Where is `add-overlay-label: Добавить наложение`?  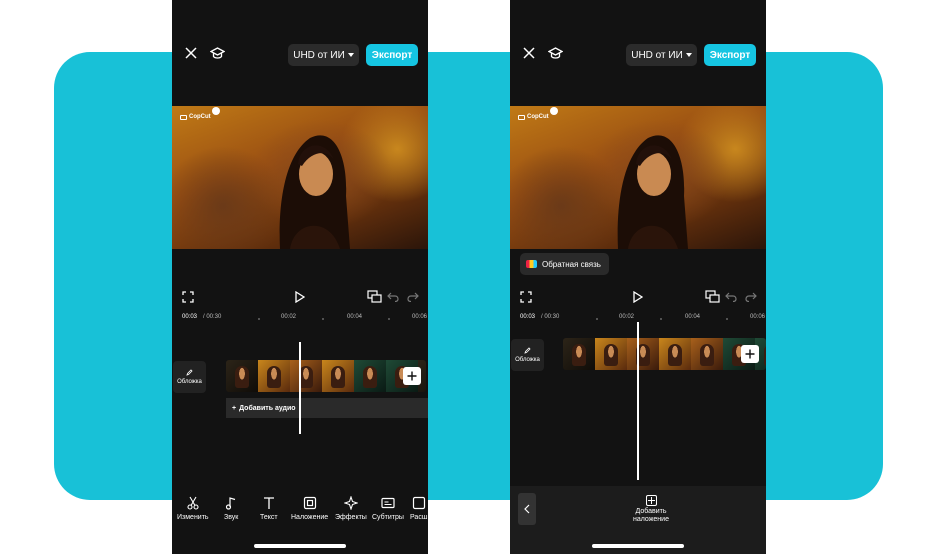
add-overlay-label: Добавить наложение is located at coordinates (651, 515).